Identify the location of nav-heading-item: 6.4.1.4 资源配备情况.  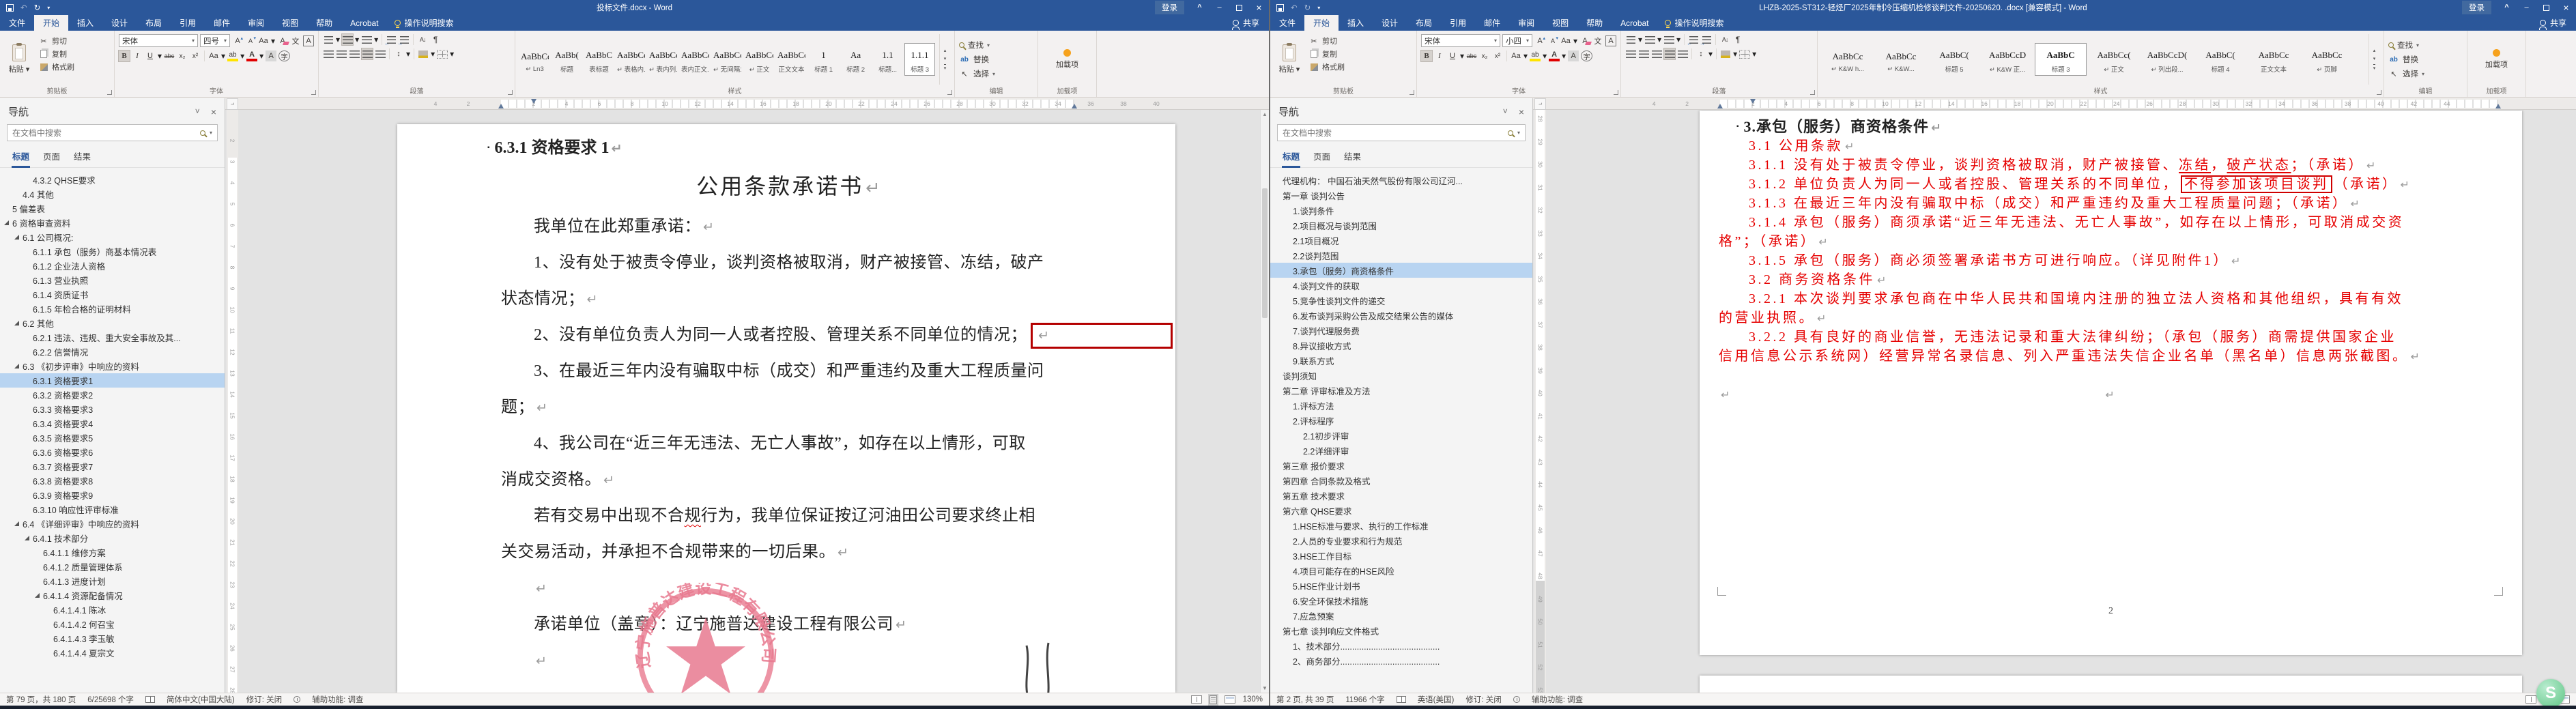
(112, 595).